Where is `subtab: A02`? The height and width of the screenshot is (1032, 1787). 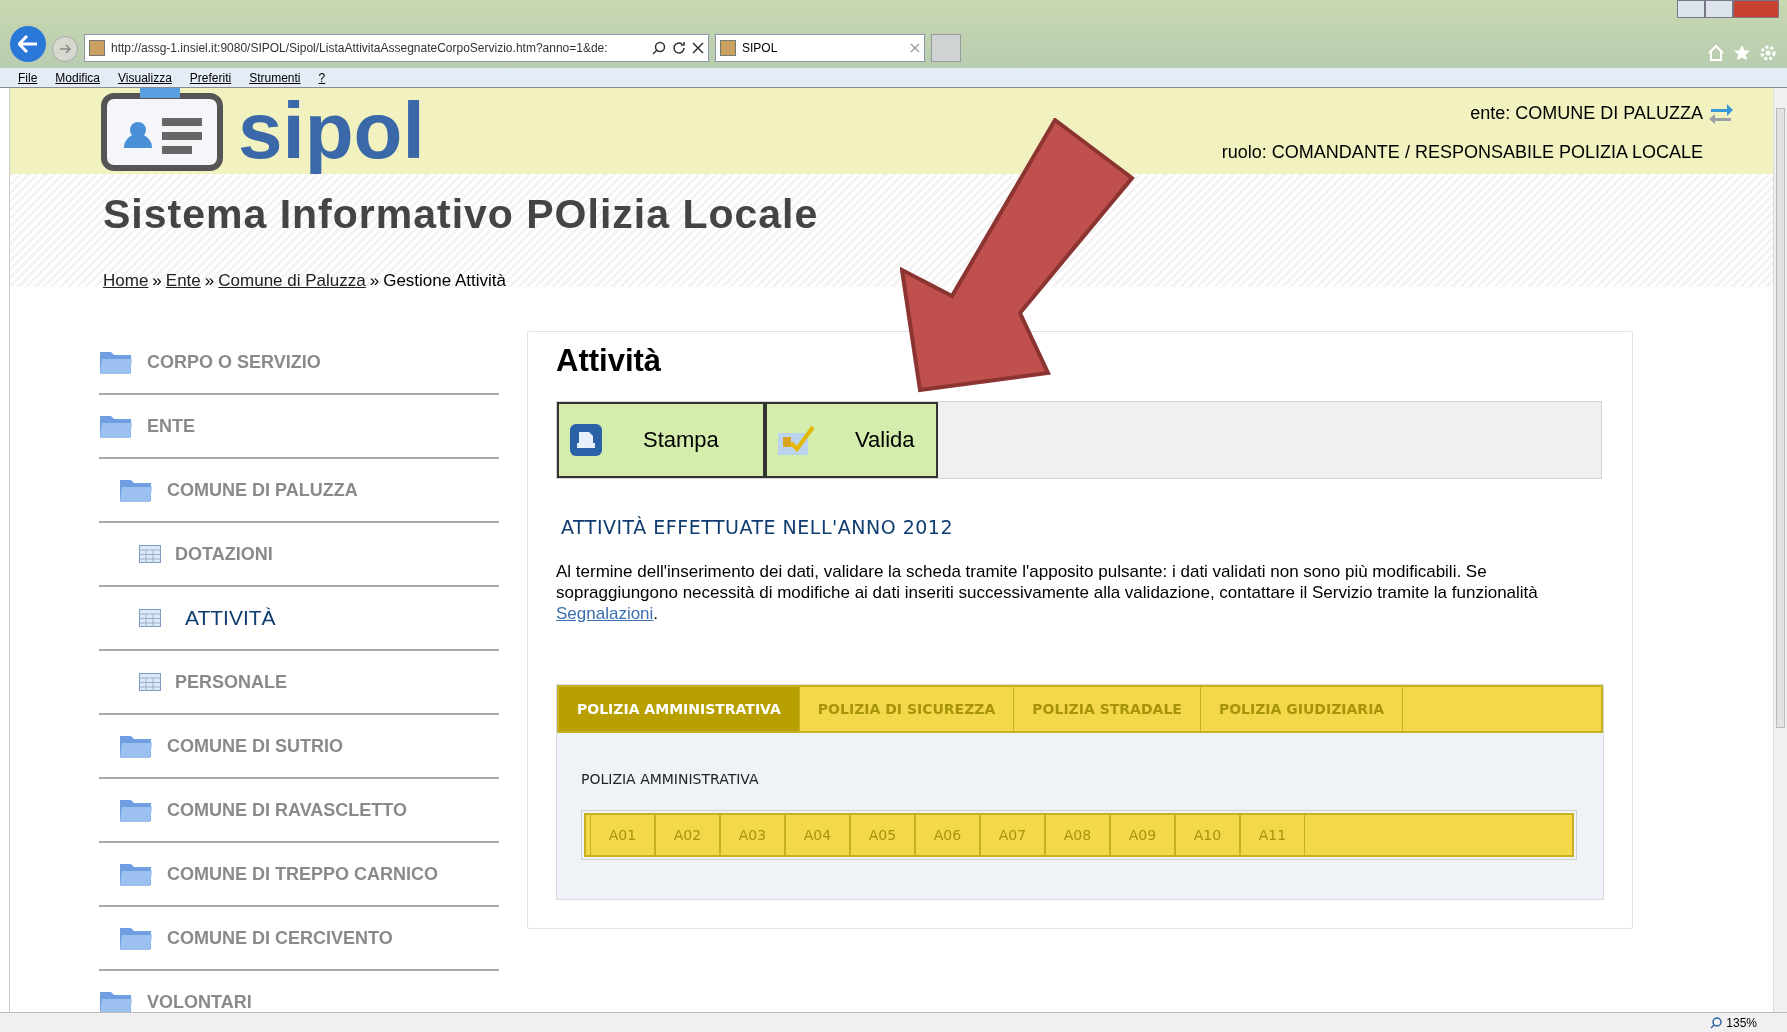
subtab: A02 is located at coordinates (687, 835).